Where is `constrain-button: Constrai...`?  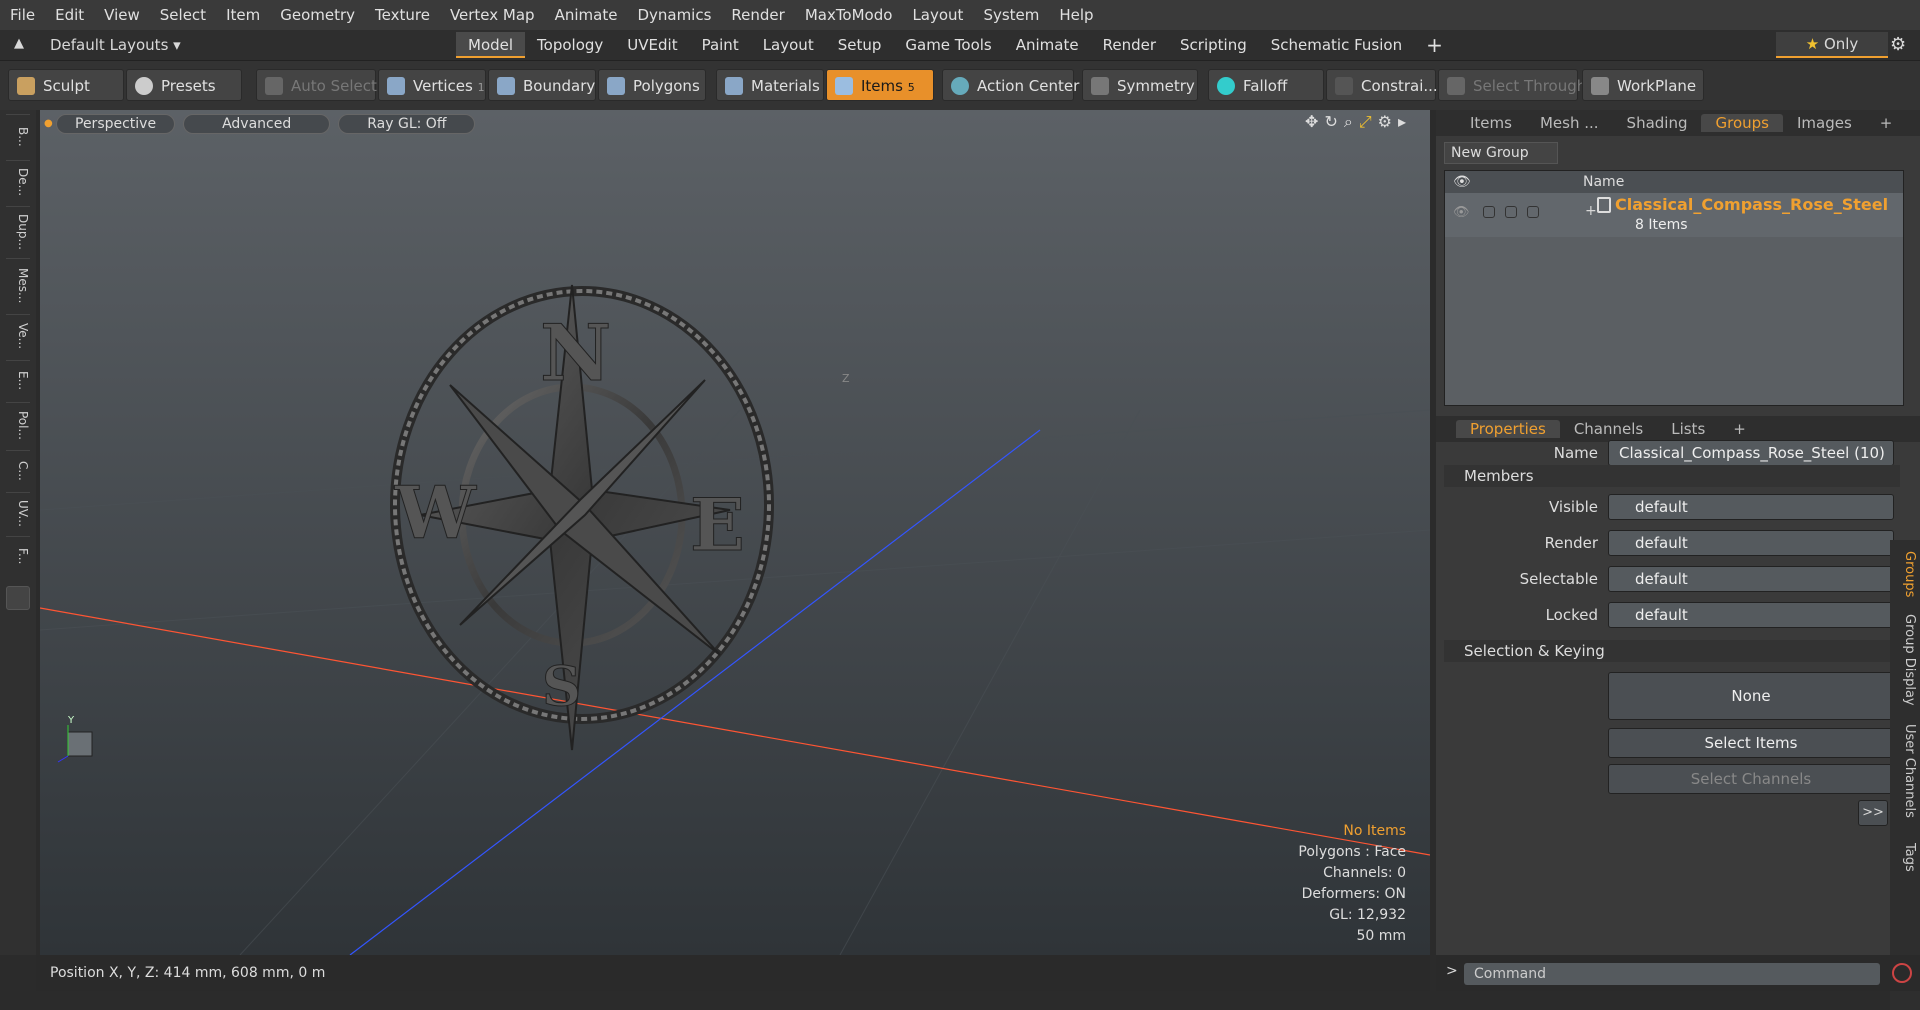
constrain-button: Constrai... is located at coordinates (1382, 85).